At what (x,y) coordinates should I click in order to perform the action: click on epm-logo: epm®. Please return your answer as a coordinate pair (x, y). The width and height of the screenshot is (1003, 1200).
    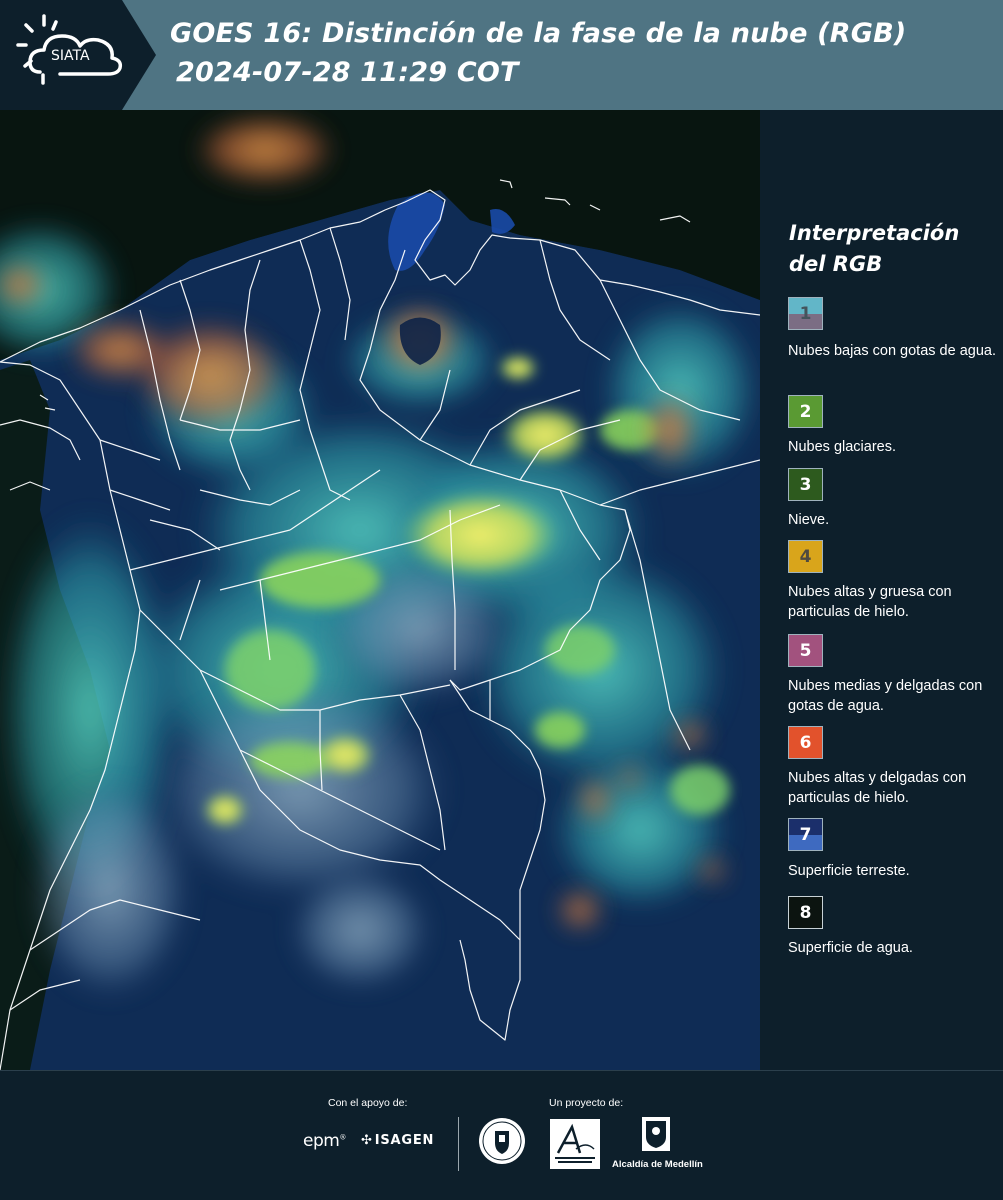
    Looking at the image, I should click on (324, 1141).